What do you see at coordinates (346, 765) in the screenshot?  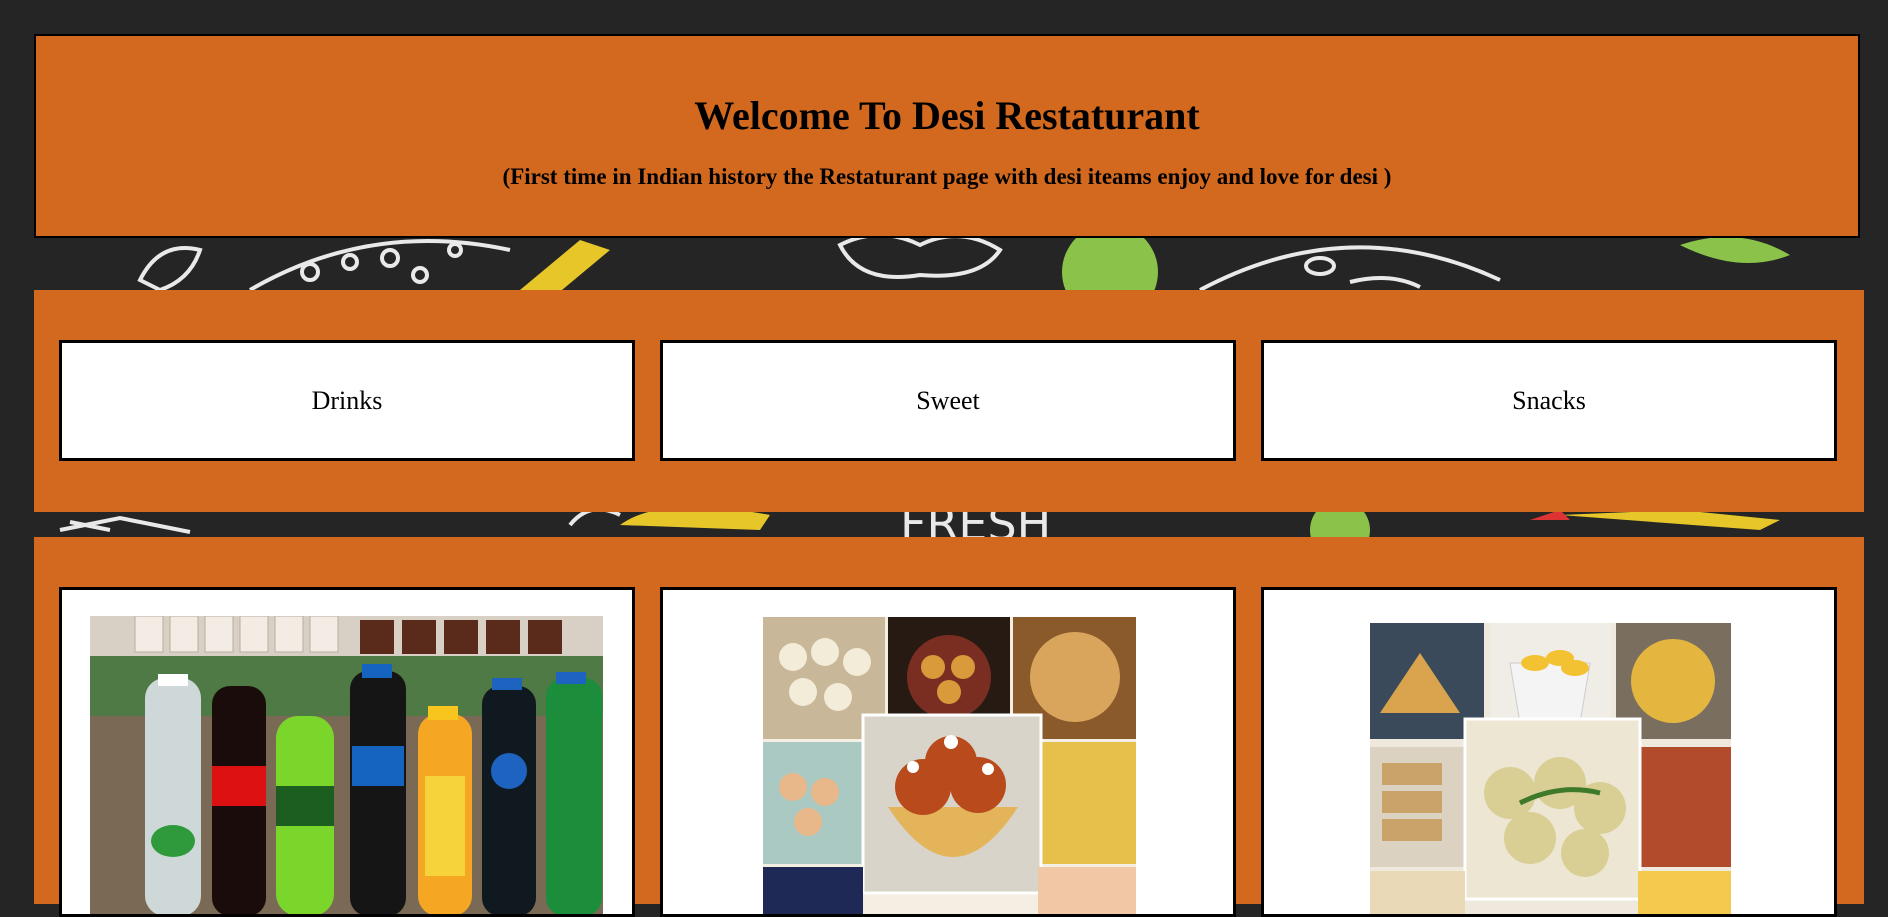 I see `drinks-image` at bounding box center [346, 765].